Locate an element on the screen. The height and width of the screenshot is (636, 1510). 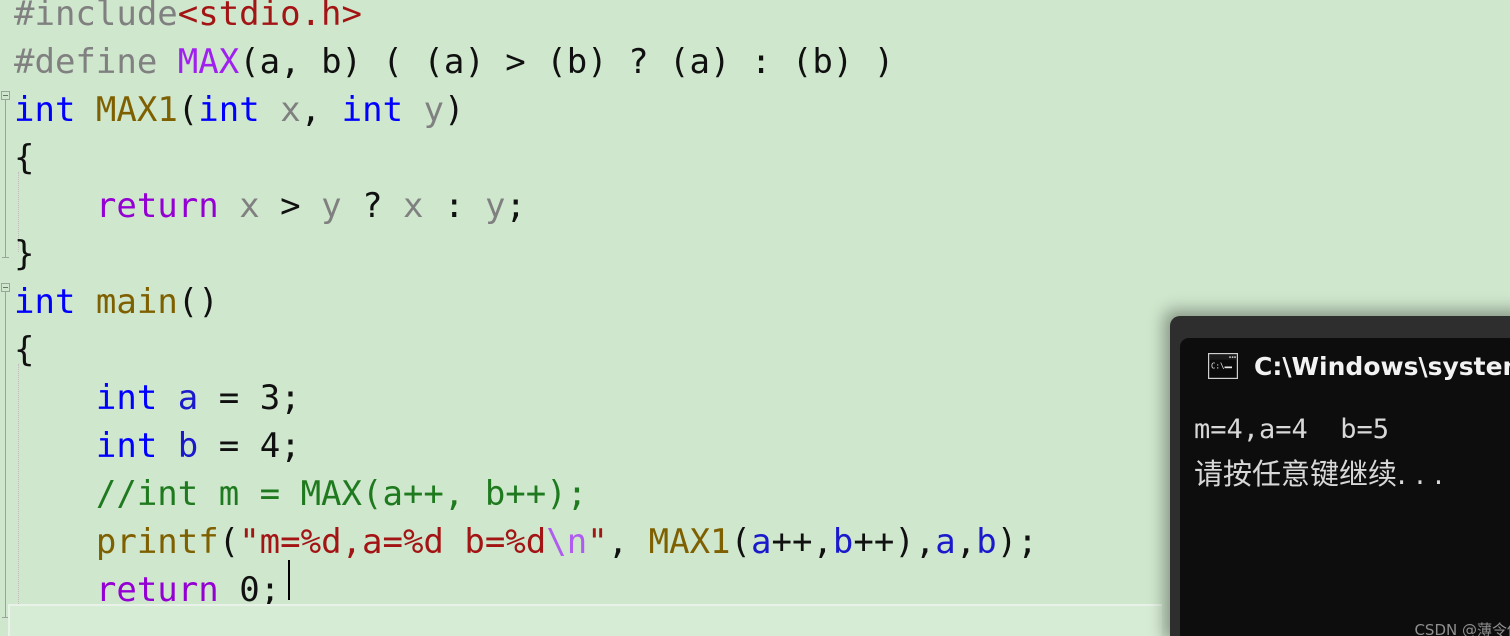
current-line-highlight is located at coordinates (585, 620).